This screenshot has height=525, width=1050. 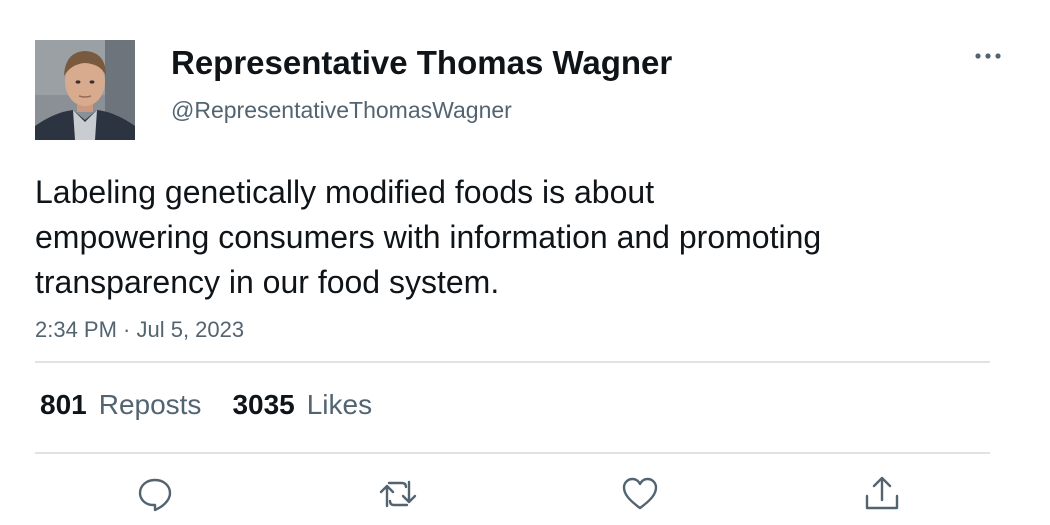 I want to click on reposts-stat: 801 Reposts, so click(x=120, y=405).